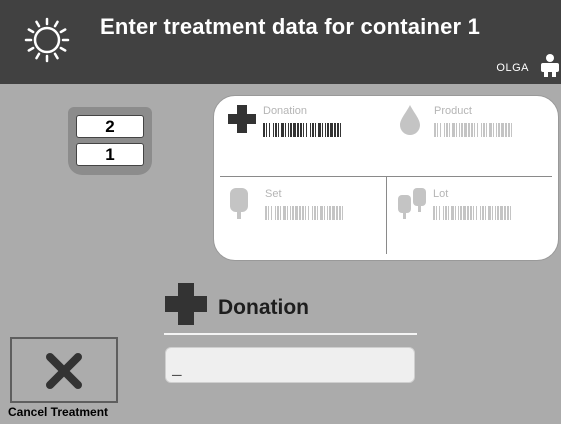 The width and height of the screenshot is (561, 424). Describe the element at coordinates (110, 126) in the screenshot. I see `container-tab-2: 2` at that location.